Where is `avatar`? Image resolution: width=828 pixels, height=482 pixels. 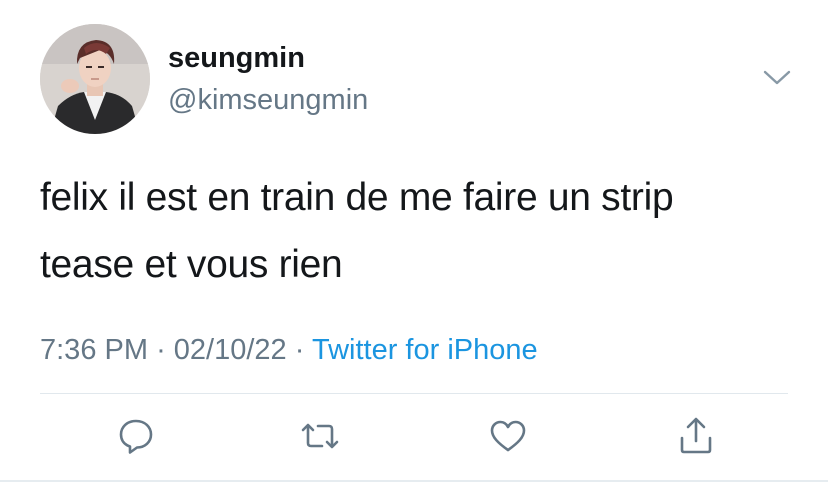 avatar is located at coordinates (95, 79).